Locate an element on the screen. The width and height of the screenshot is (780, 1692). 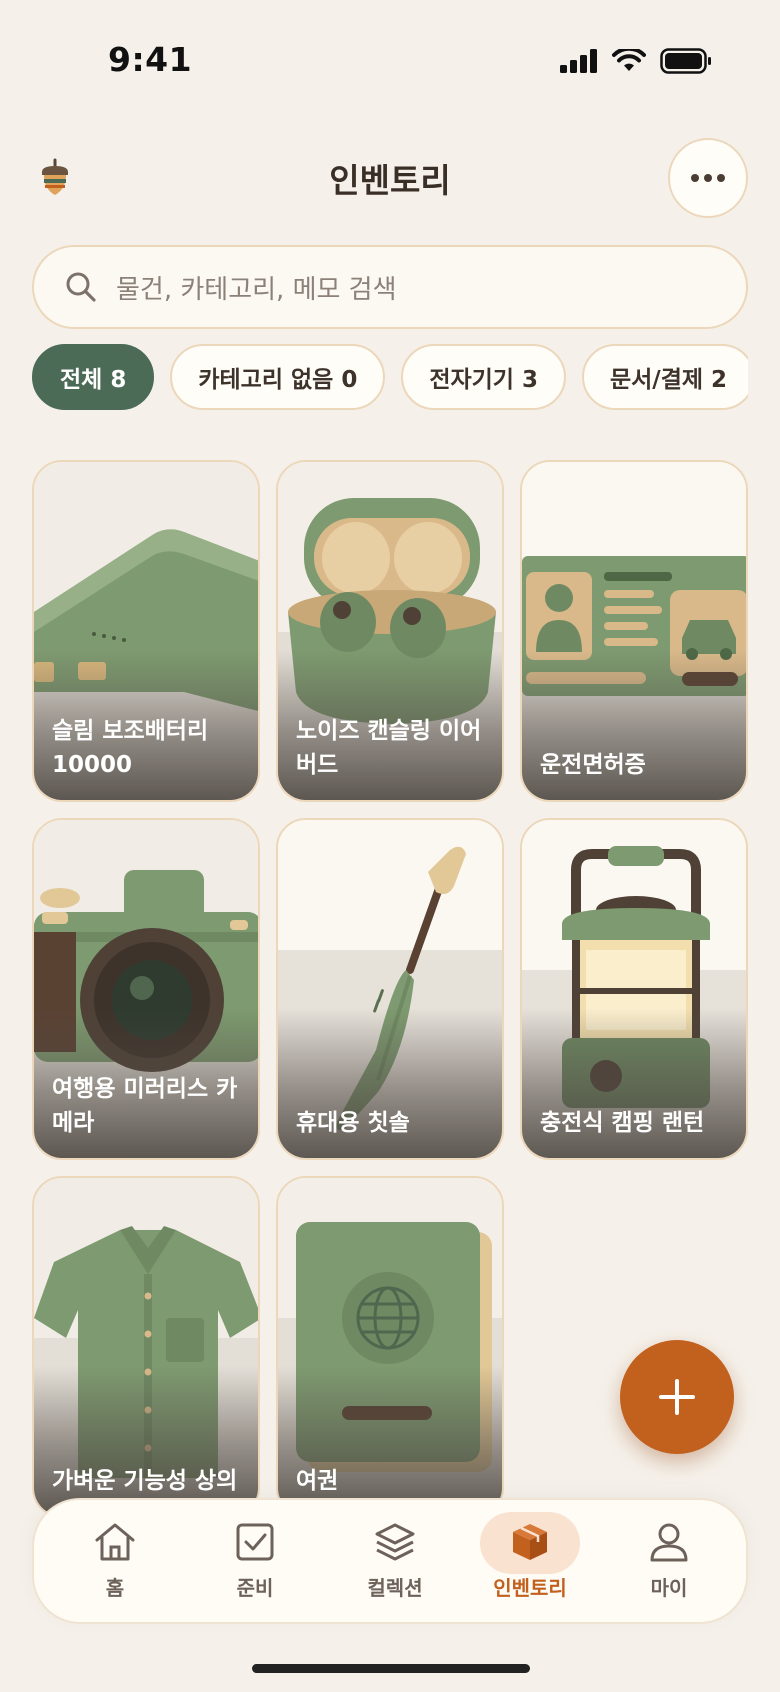
plus-icon is located at coordinates (677, 1397).